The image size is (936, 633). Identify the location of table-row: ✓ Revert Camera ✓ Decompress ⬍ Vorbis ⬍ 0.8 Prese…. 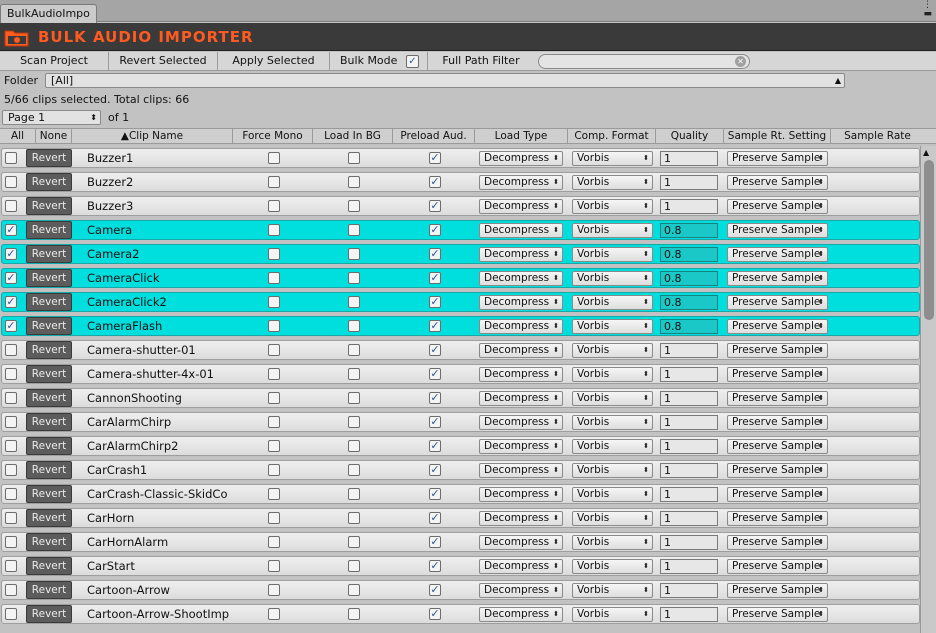
(460, 230).